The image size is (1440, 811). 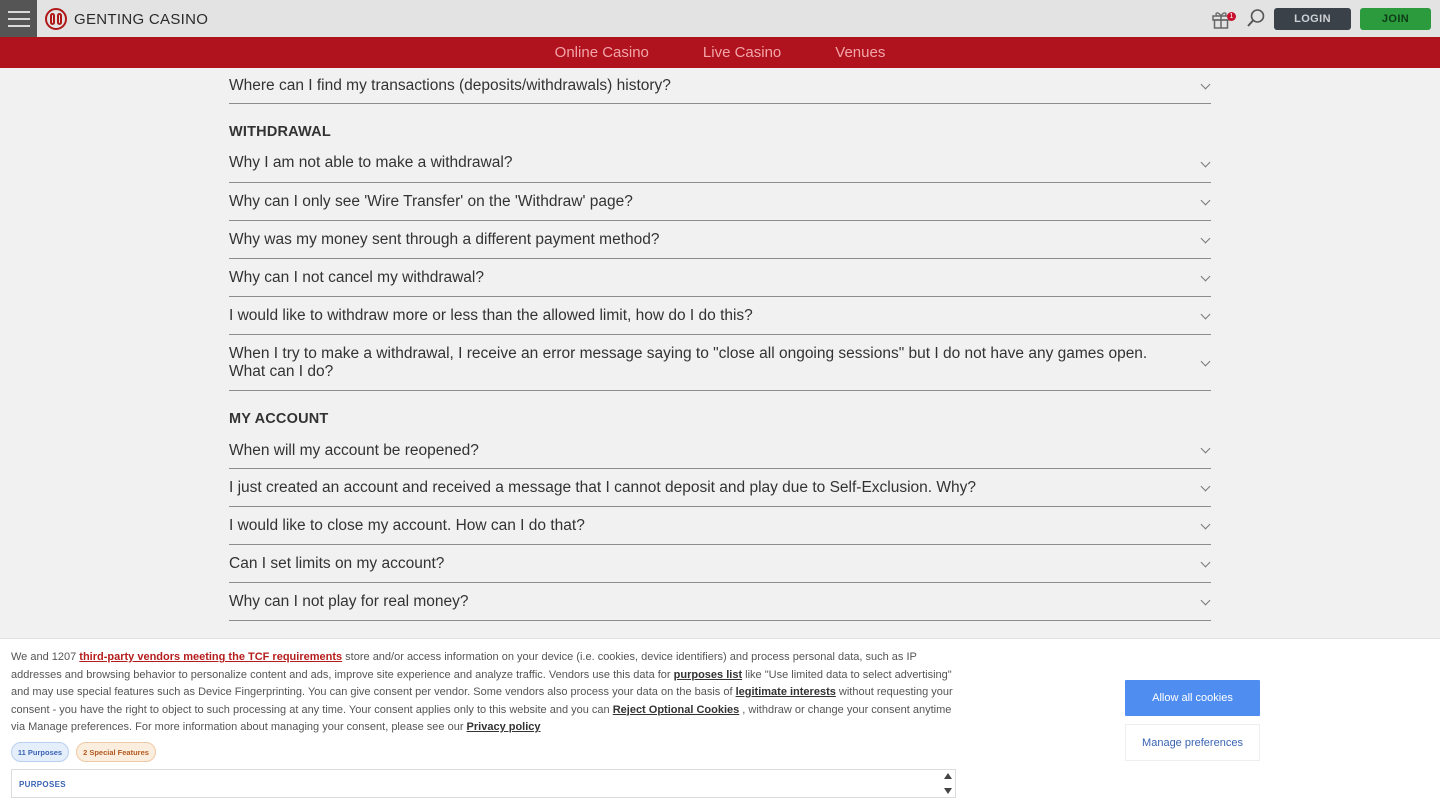 I want to click on logo: GENTING CASINO, so click(x=126, y=19).